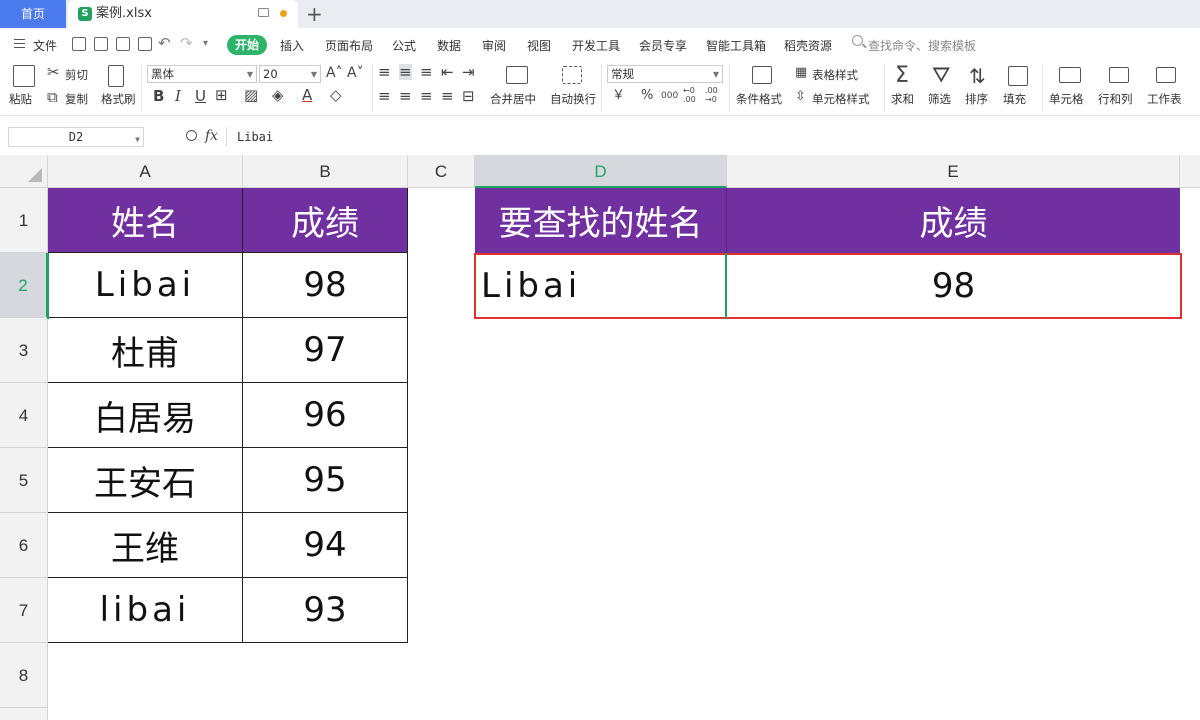 This screenshot has height=720, width=1200. I want to click on cell-b1: 成绩, so click(325, 220).